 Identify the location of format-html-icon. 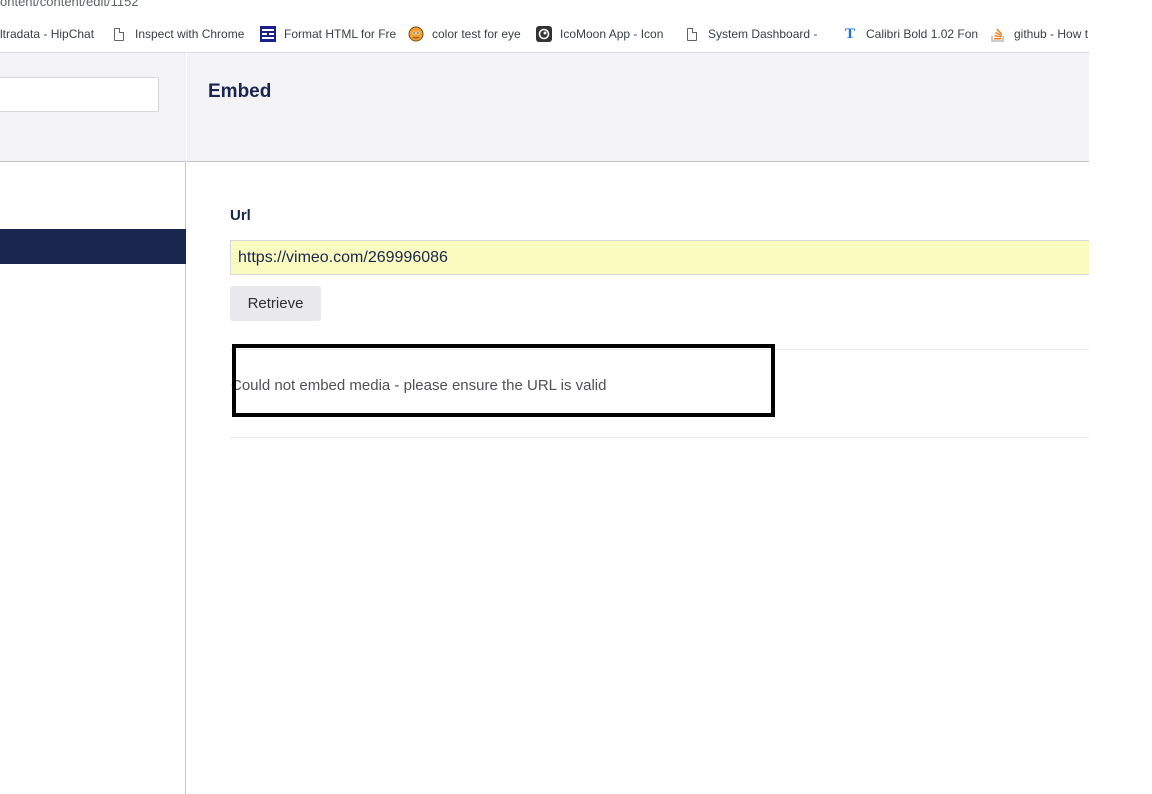
(268, 34).